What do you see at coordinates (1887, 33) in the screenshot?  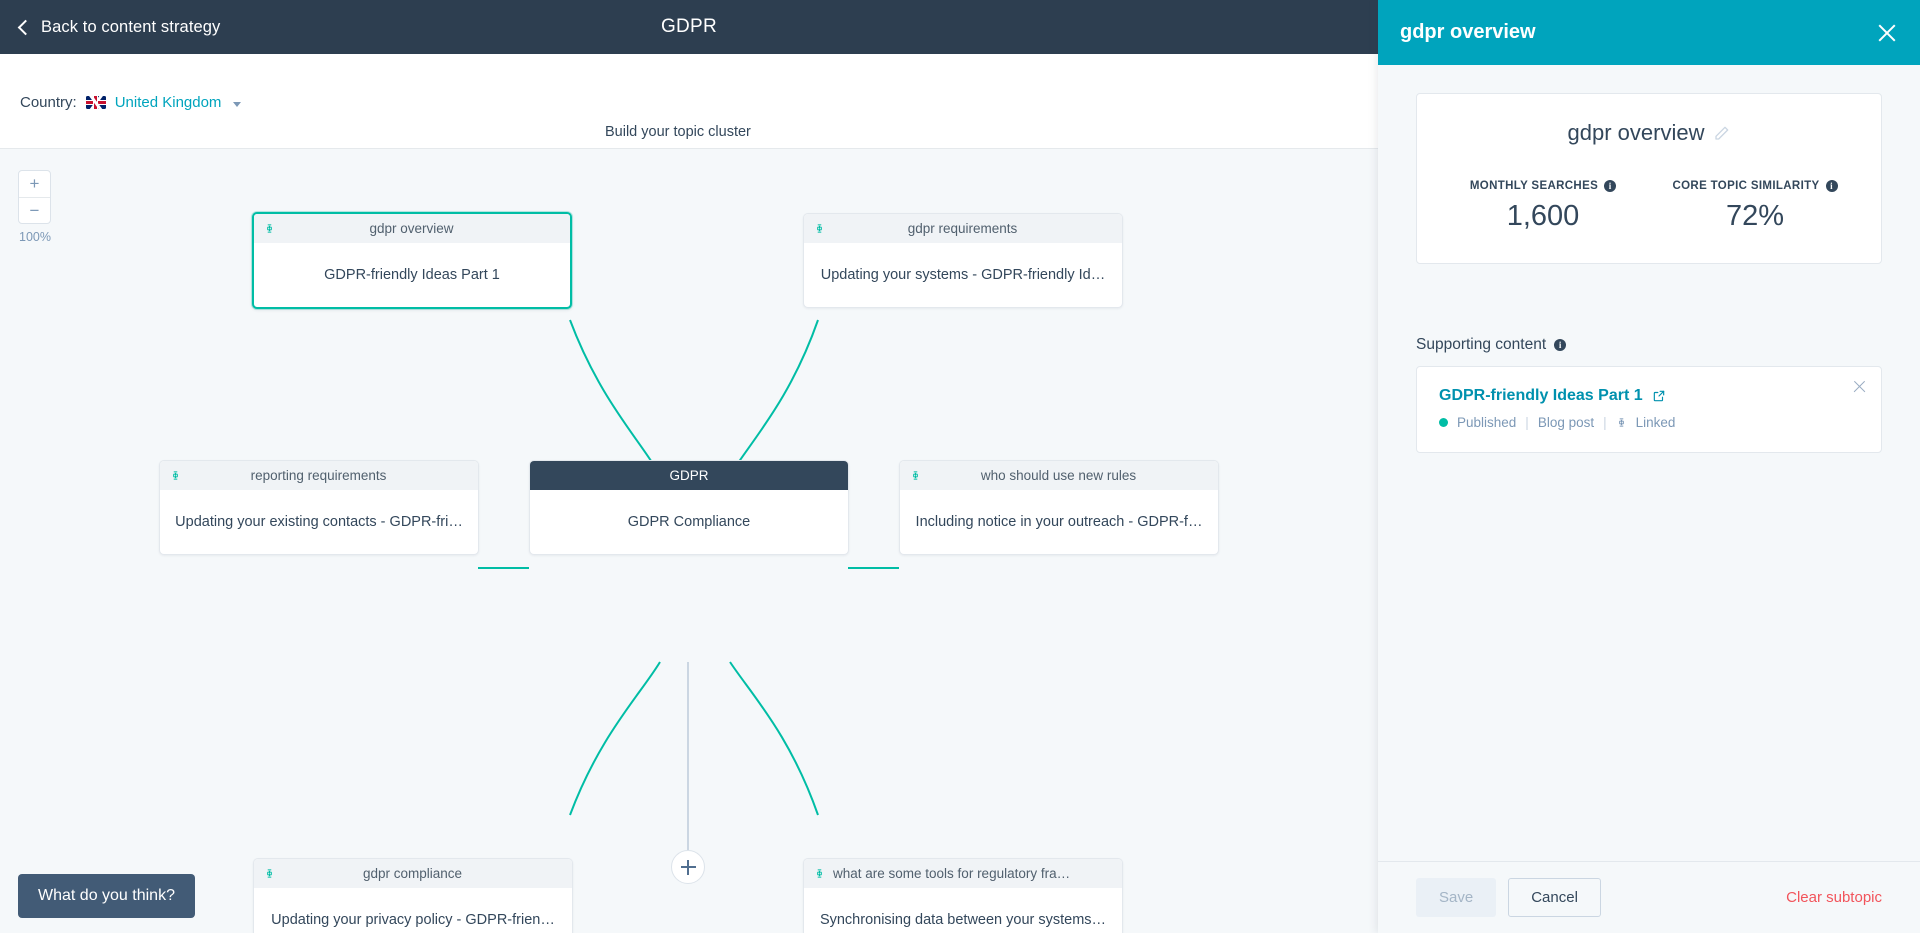 I see `close-icon` at bounding box center [1887, 33].